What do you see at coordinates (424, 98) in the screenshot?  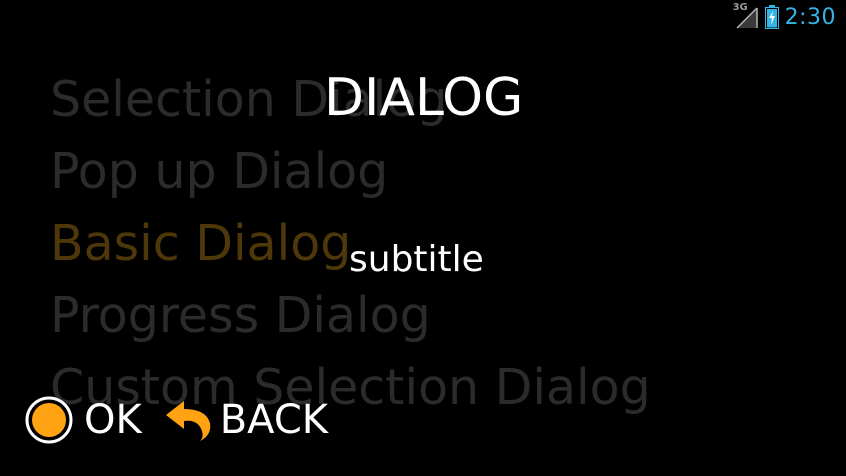 I see `dialog-title: DIALOG` at bounding box center [424, 98].